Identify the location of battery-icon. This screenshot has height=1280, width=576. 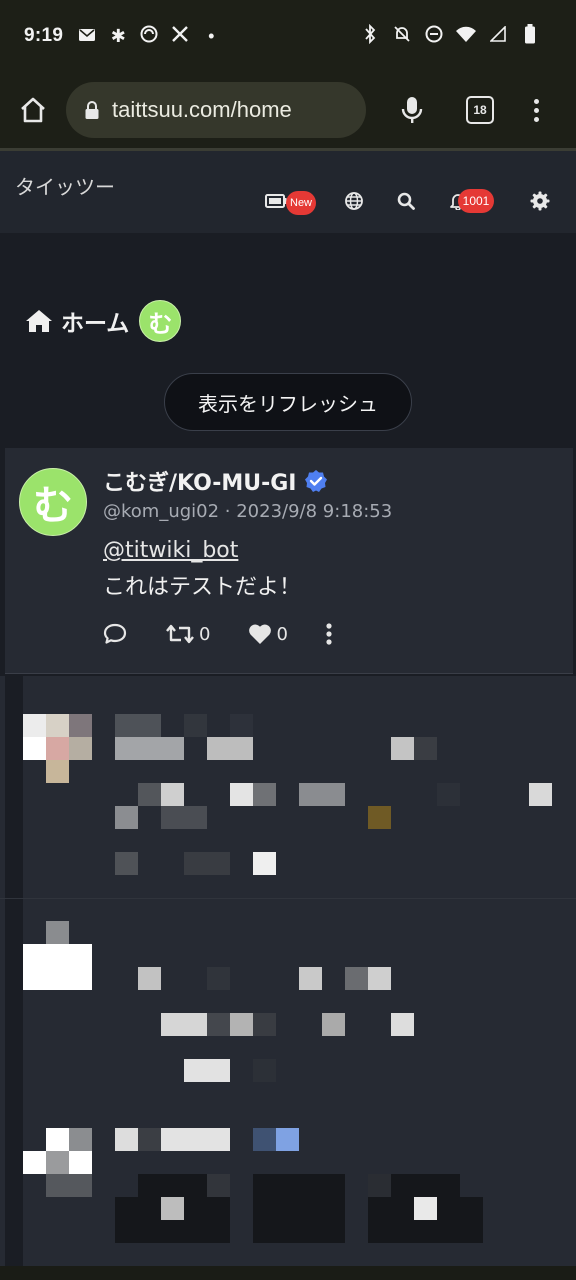
(530, 36).